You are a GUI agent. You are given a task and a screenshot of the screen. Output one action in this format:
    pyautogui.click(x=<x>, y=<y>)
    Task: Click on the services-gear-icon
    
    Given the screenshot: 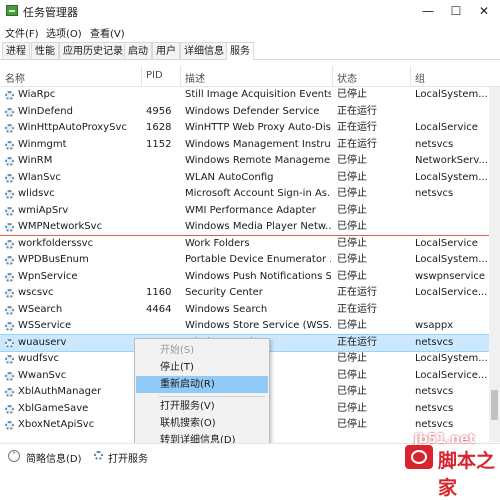 What is the action you would take?
    pyautogui.click(x=98, y=455)
    